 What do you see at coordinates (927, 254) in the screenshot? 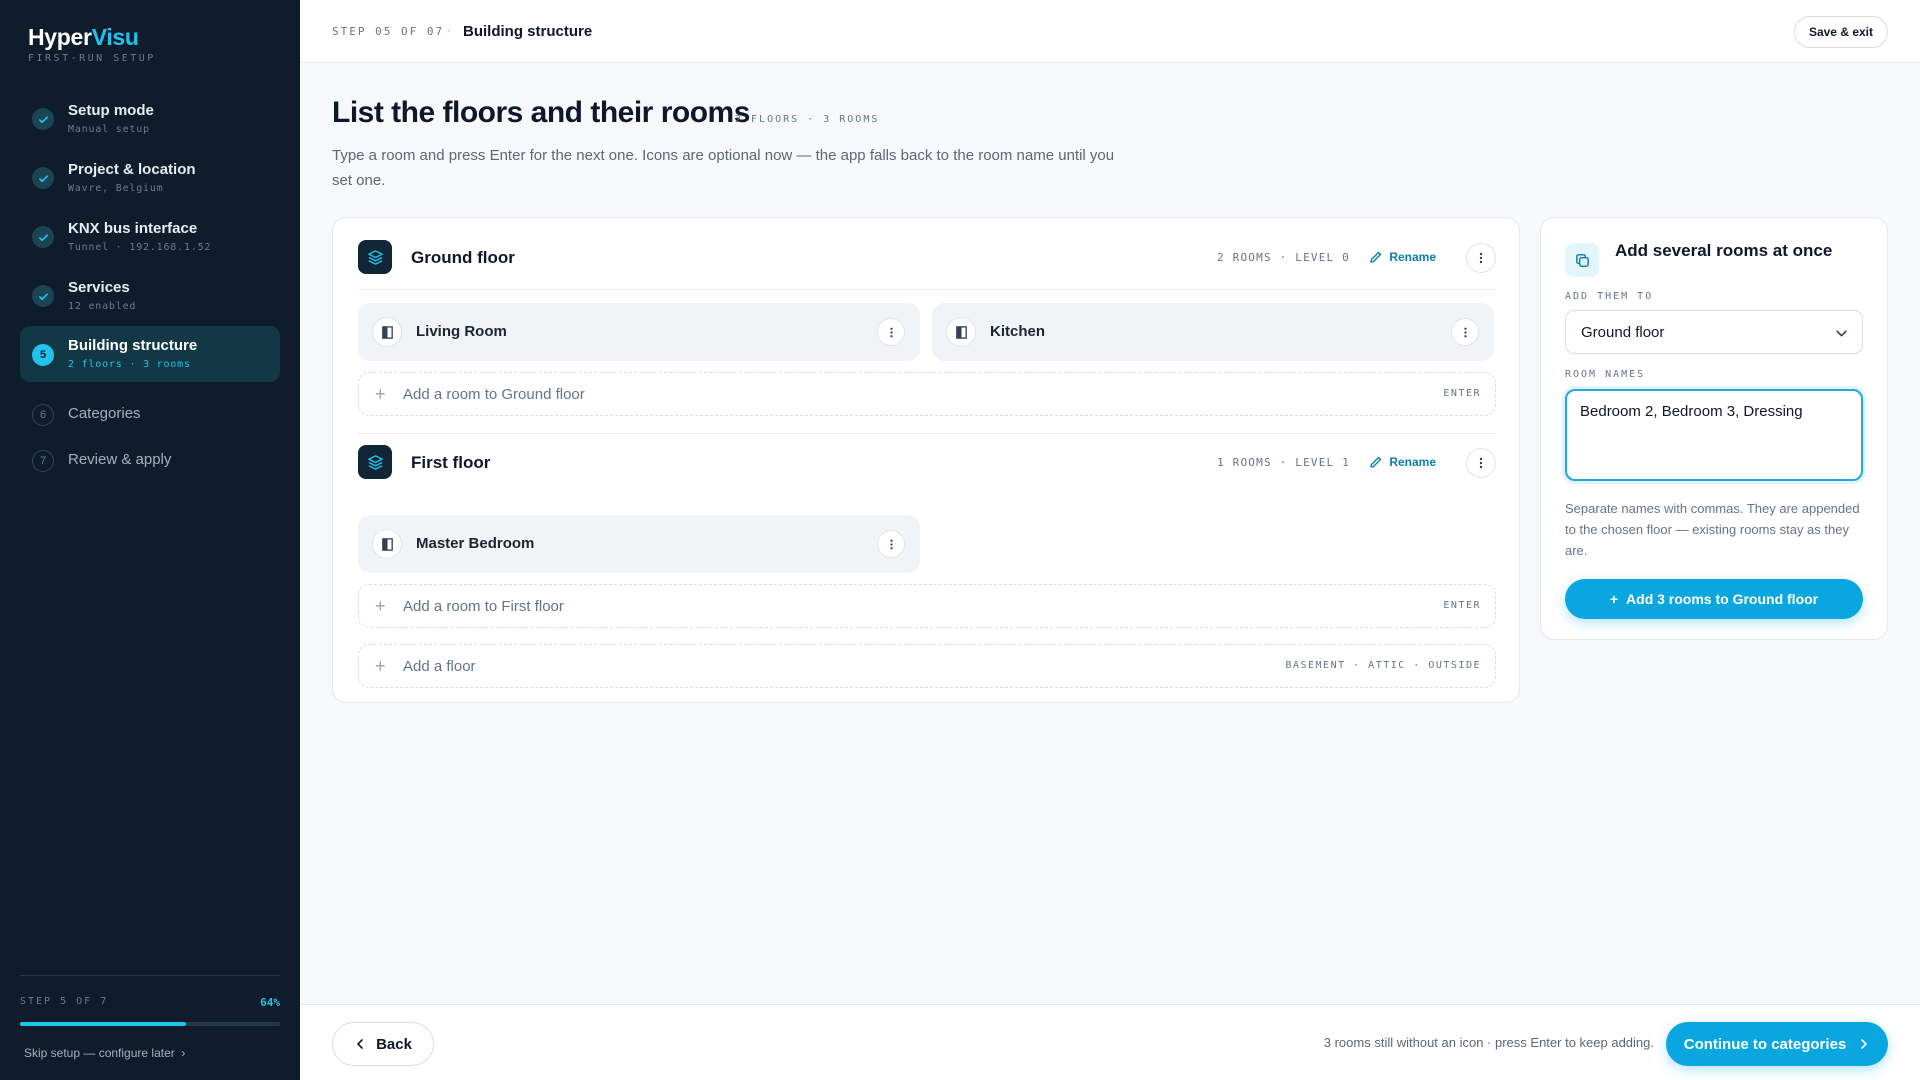
I see `floor-header: Ground floor 2 ROOMS · LEVEL 0 Rename` at bounding box center [927, 254].